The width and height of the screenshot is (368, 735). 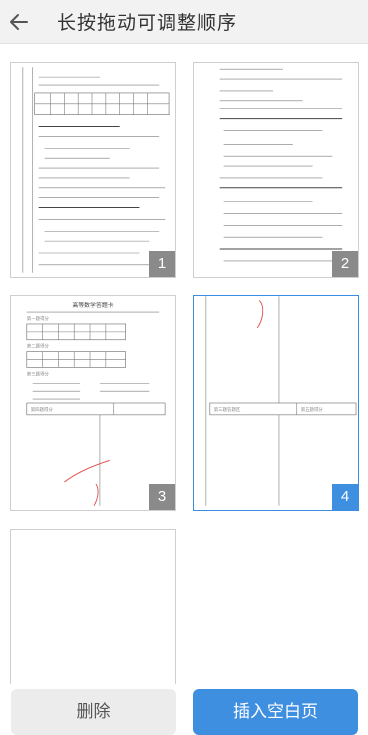 I want to click on page-thumbnail-2: 2, so click(x=276, y=170).